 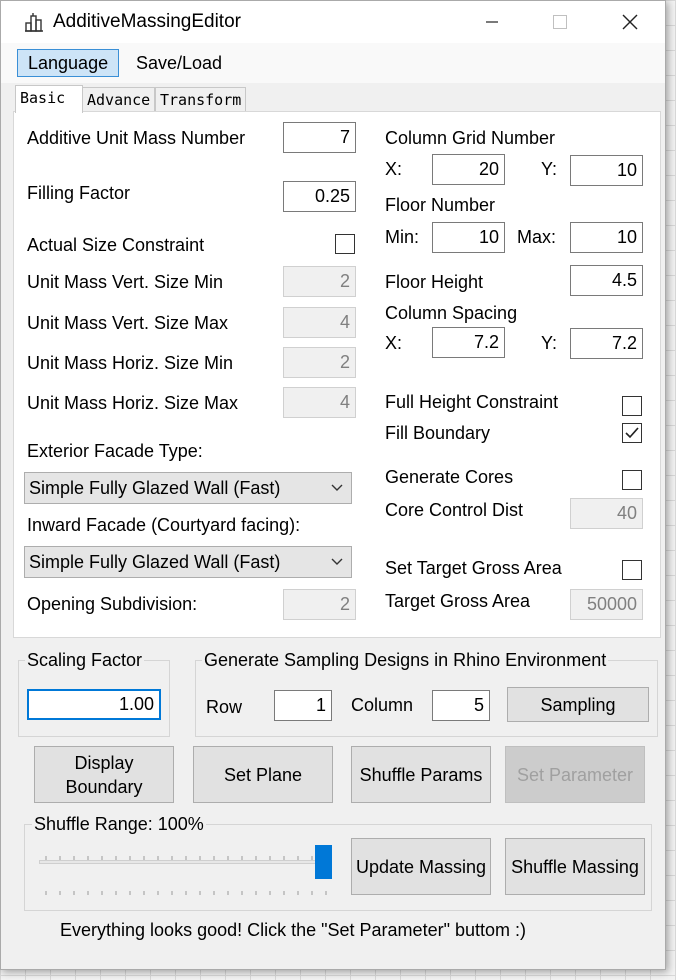 What do you see at coordinates (319, 362) in the screenshot?
I see `unit-mass-horiz-min-input: 2` at bounding box center [319, 362].